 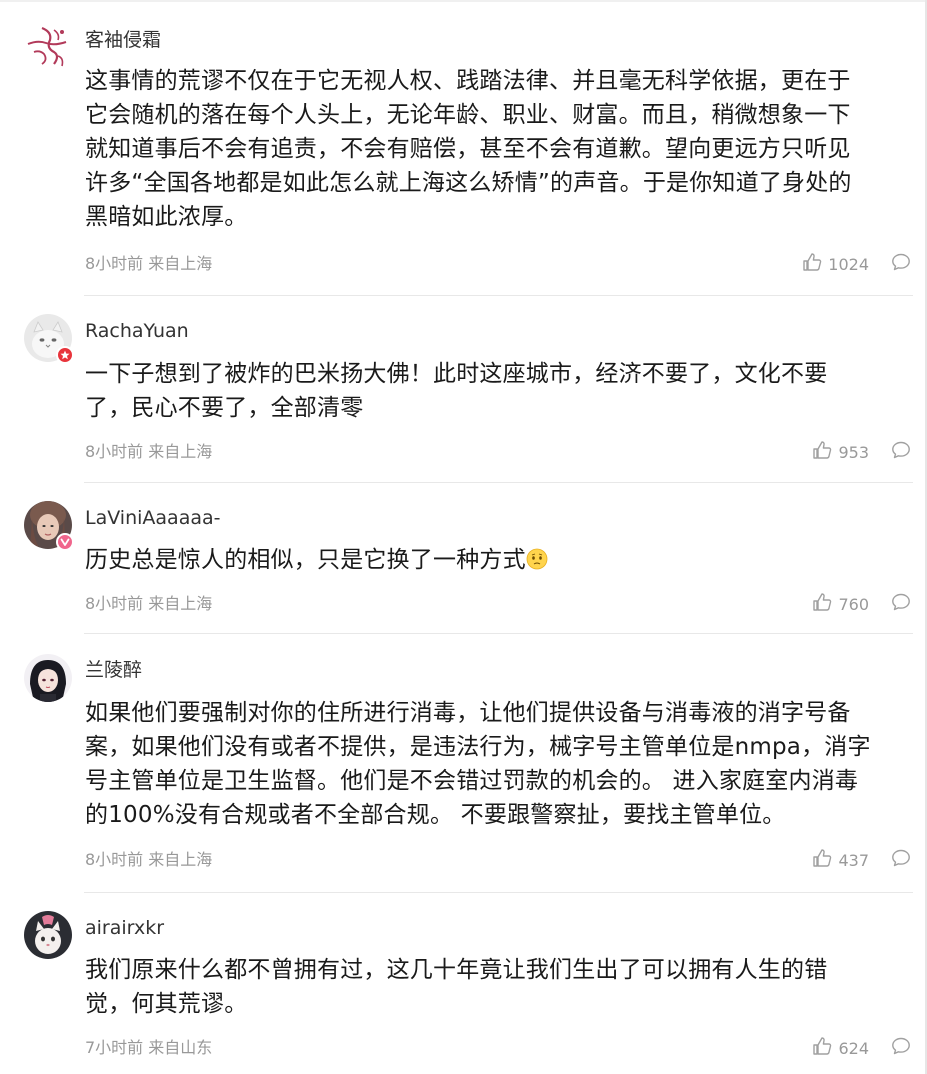 What do you see at coordinates (305, 560) in the screenshot?
I see `comment-text-content: 历史总是惊人的相似，只是它换了一种方式` at bounding box center [305, 560].